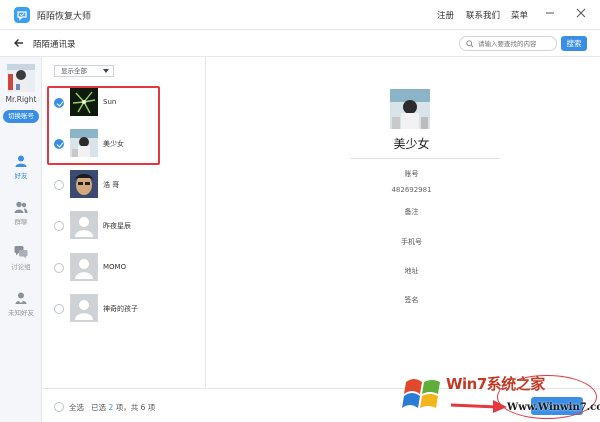  Describe the element at coordinates (19, 43) in the screenshot. I see `back-arrow-icon` at that location.